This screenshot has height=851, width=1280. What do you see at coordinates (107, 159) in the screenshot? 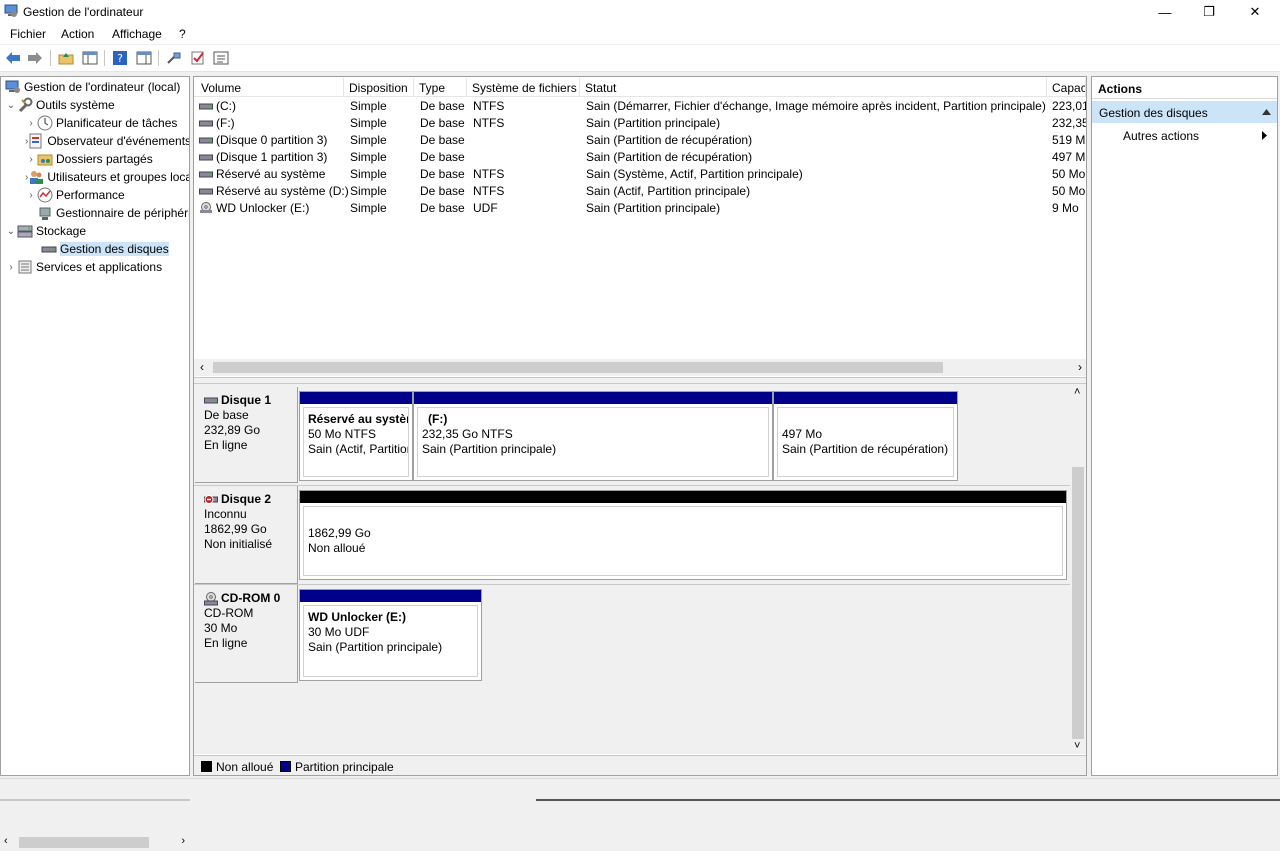
I see `tree-item-dossiers-partages: › Dossiers partagés` at bounding box center [107, 159].